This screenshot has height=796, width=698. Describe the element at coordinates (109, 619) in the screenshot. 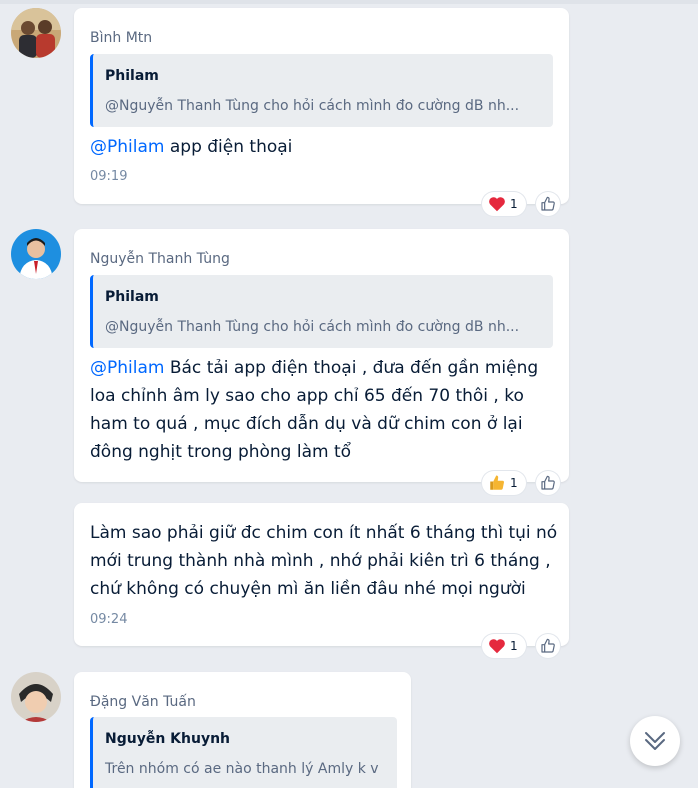

I see `message-time: 09:24` at that location.